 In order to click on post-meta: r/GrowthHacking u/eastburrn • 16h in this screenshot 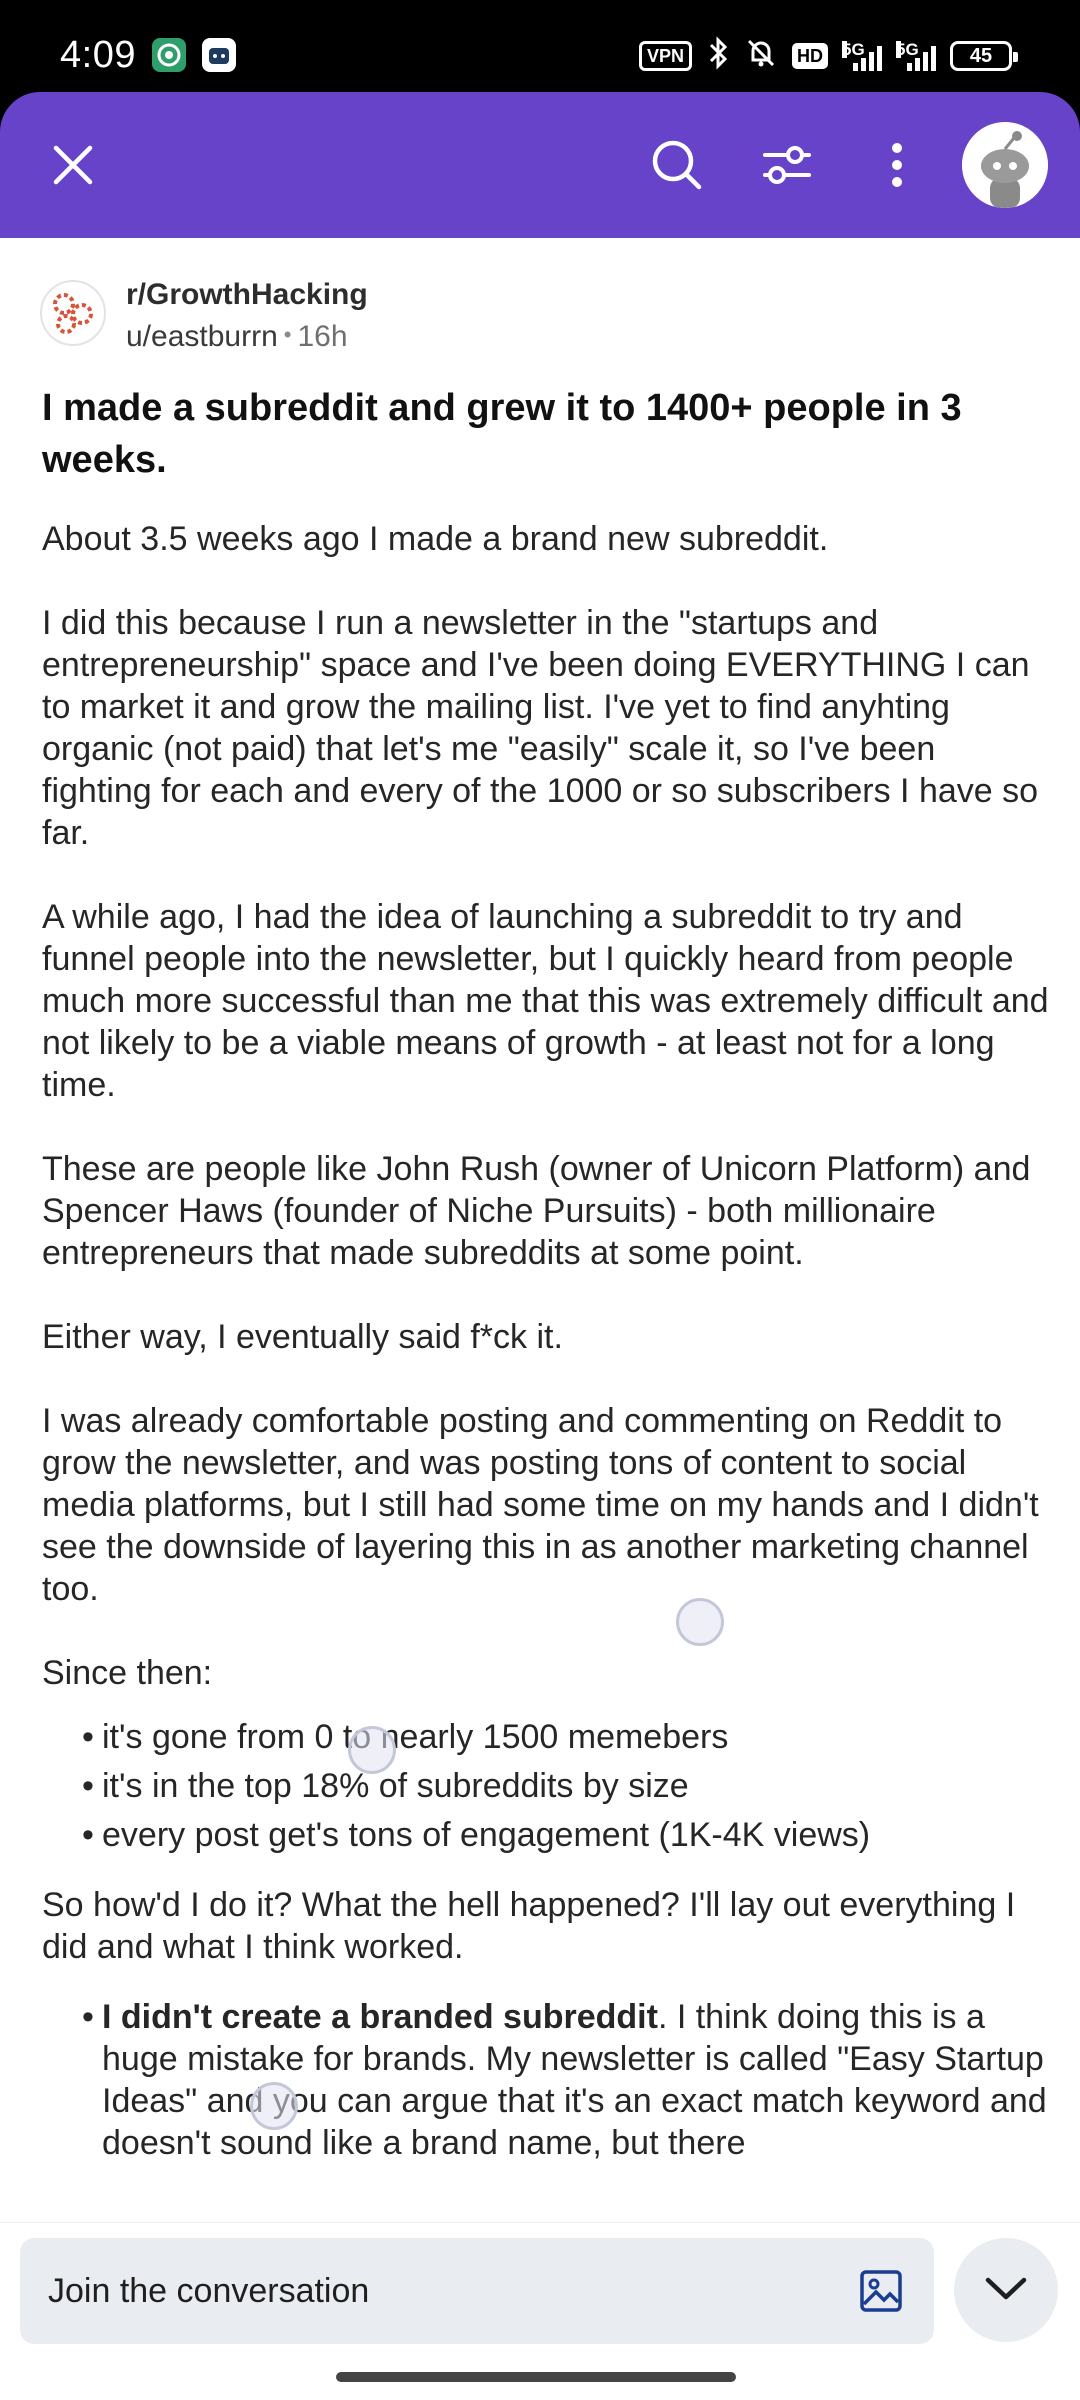, I will do `click(540, 318)`.